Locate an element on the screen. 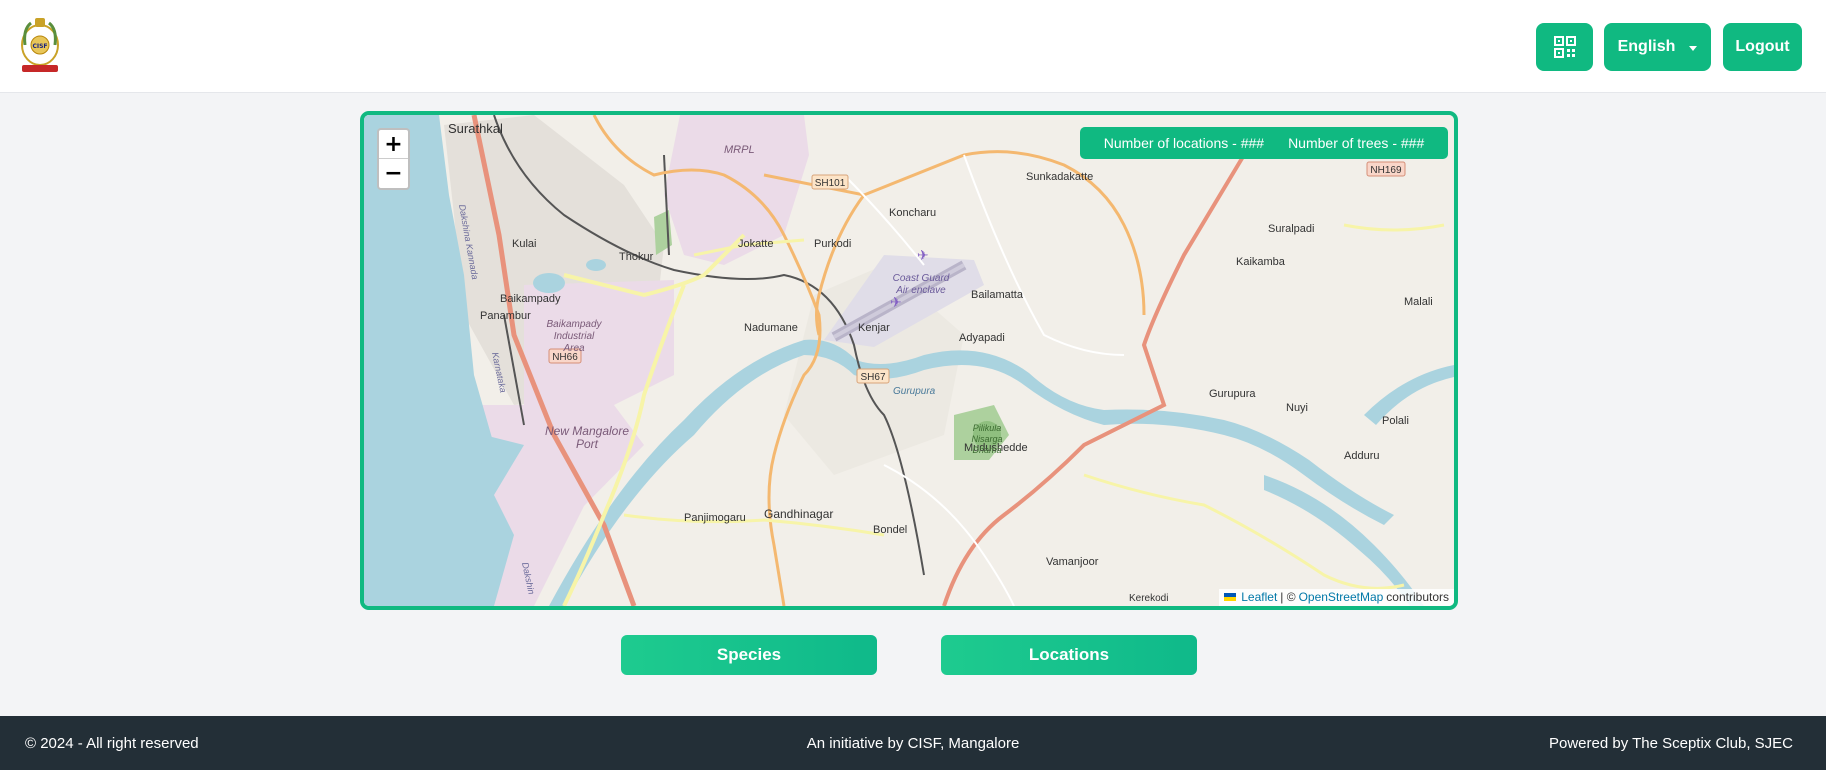  place-label: Sunkadakatte is located at coordinates (1059, 177).